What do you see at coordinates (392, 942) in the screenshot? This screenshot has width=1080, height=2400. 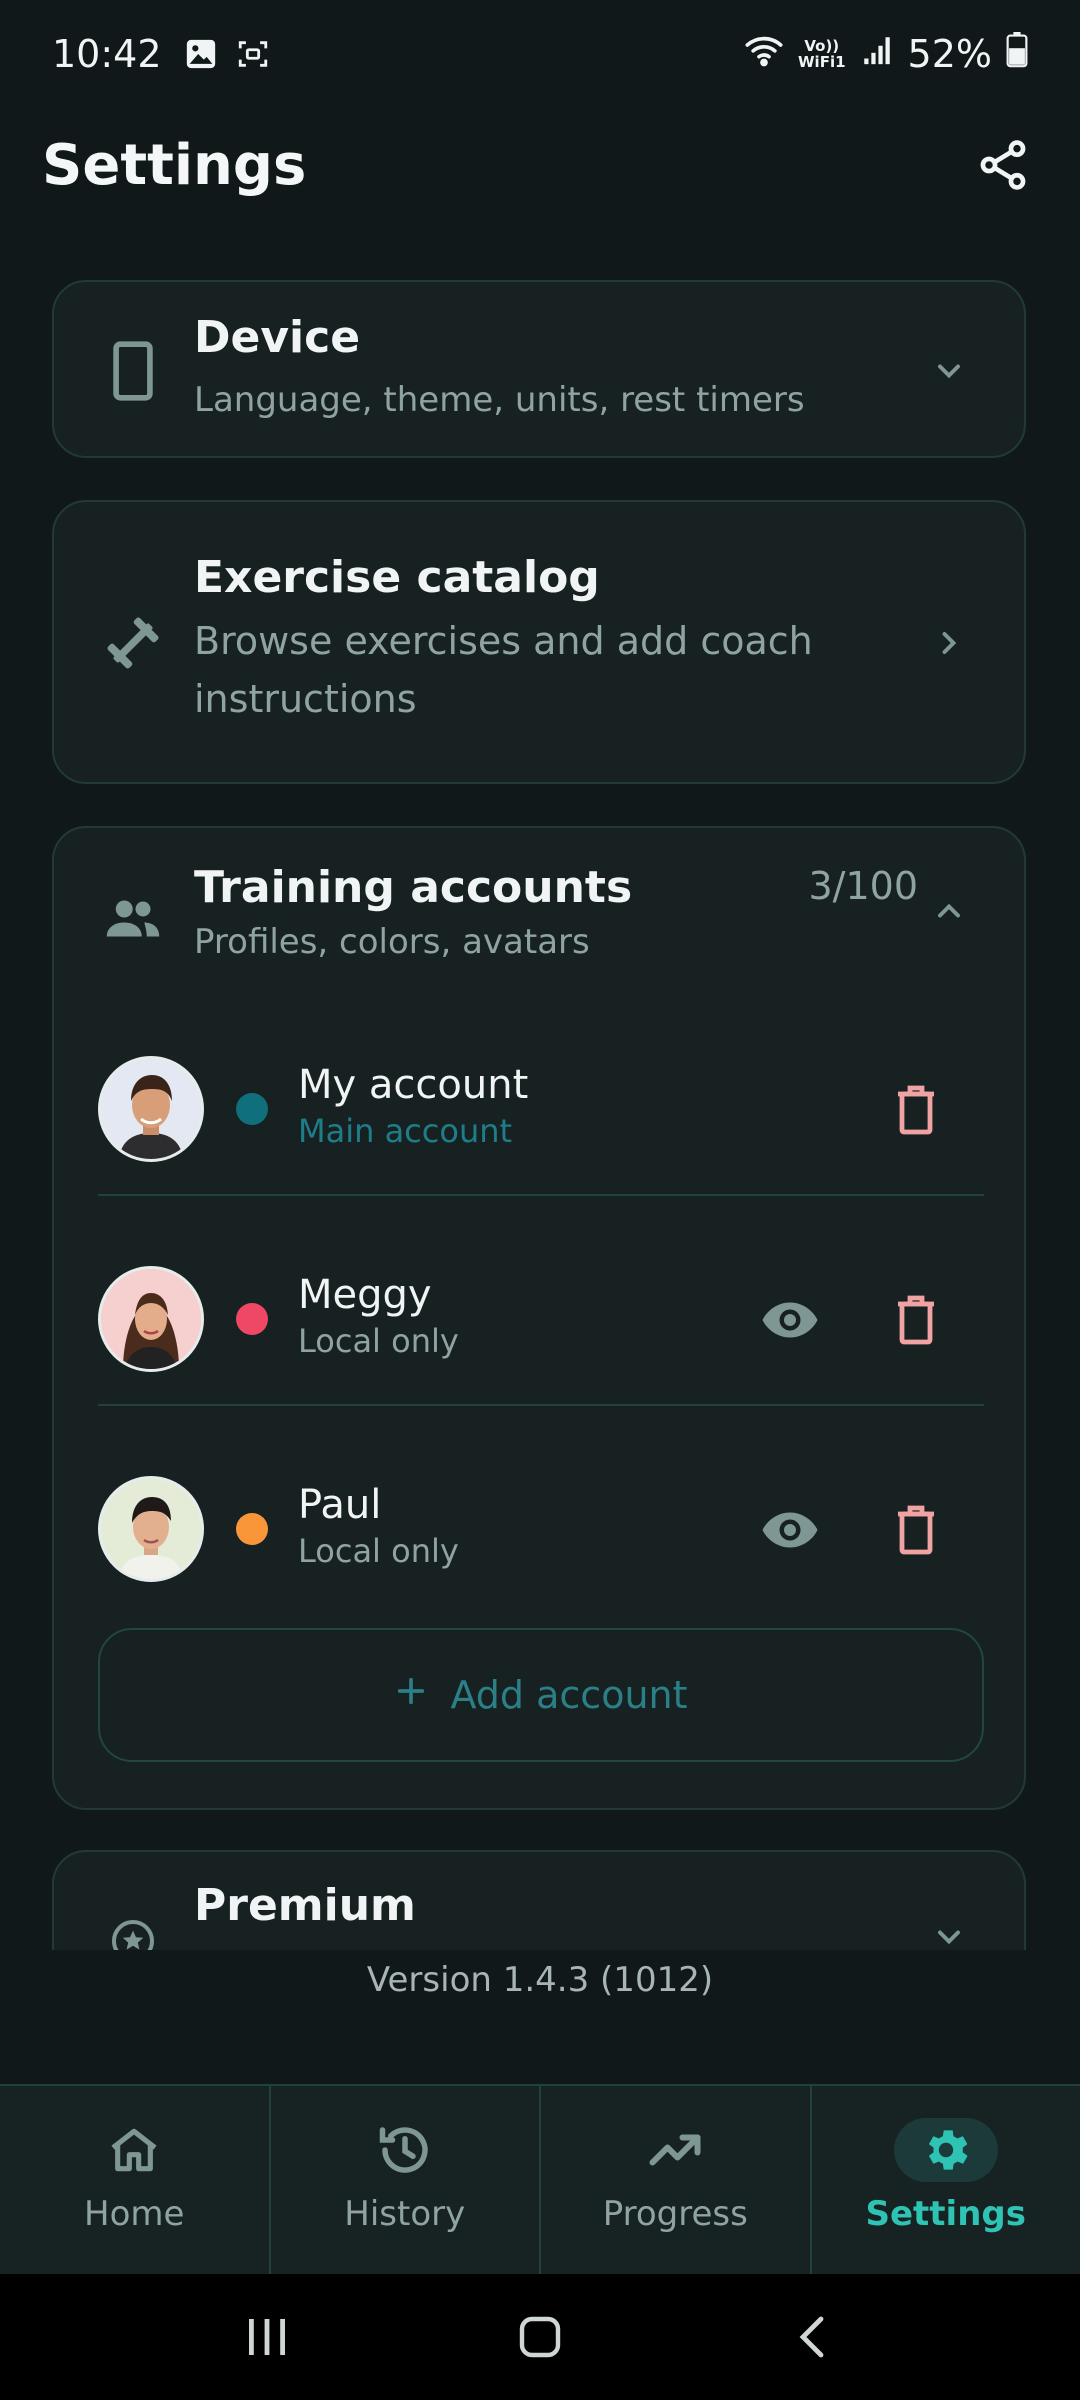 I see `training-accounts-subtitle: Profiles, colors, avatars` at bounding box center [392, 942].